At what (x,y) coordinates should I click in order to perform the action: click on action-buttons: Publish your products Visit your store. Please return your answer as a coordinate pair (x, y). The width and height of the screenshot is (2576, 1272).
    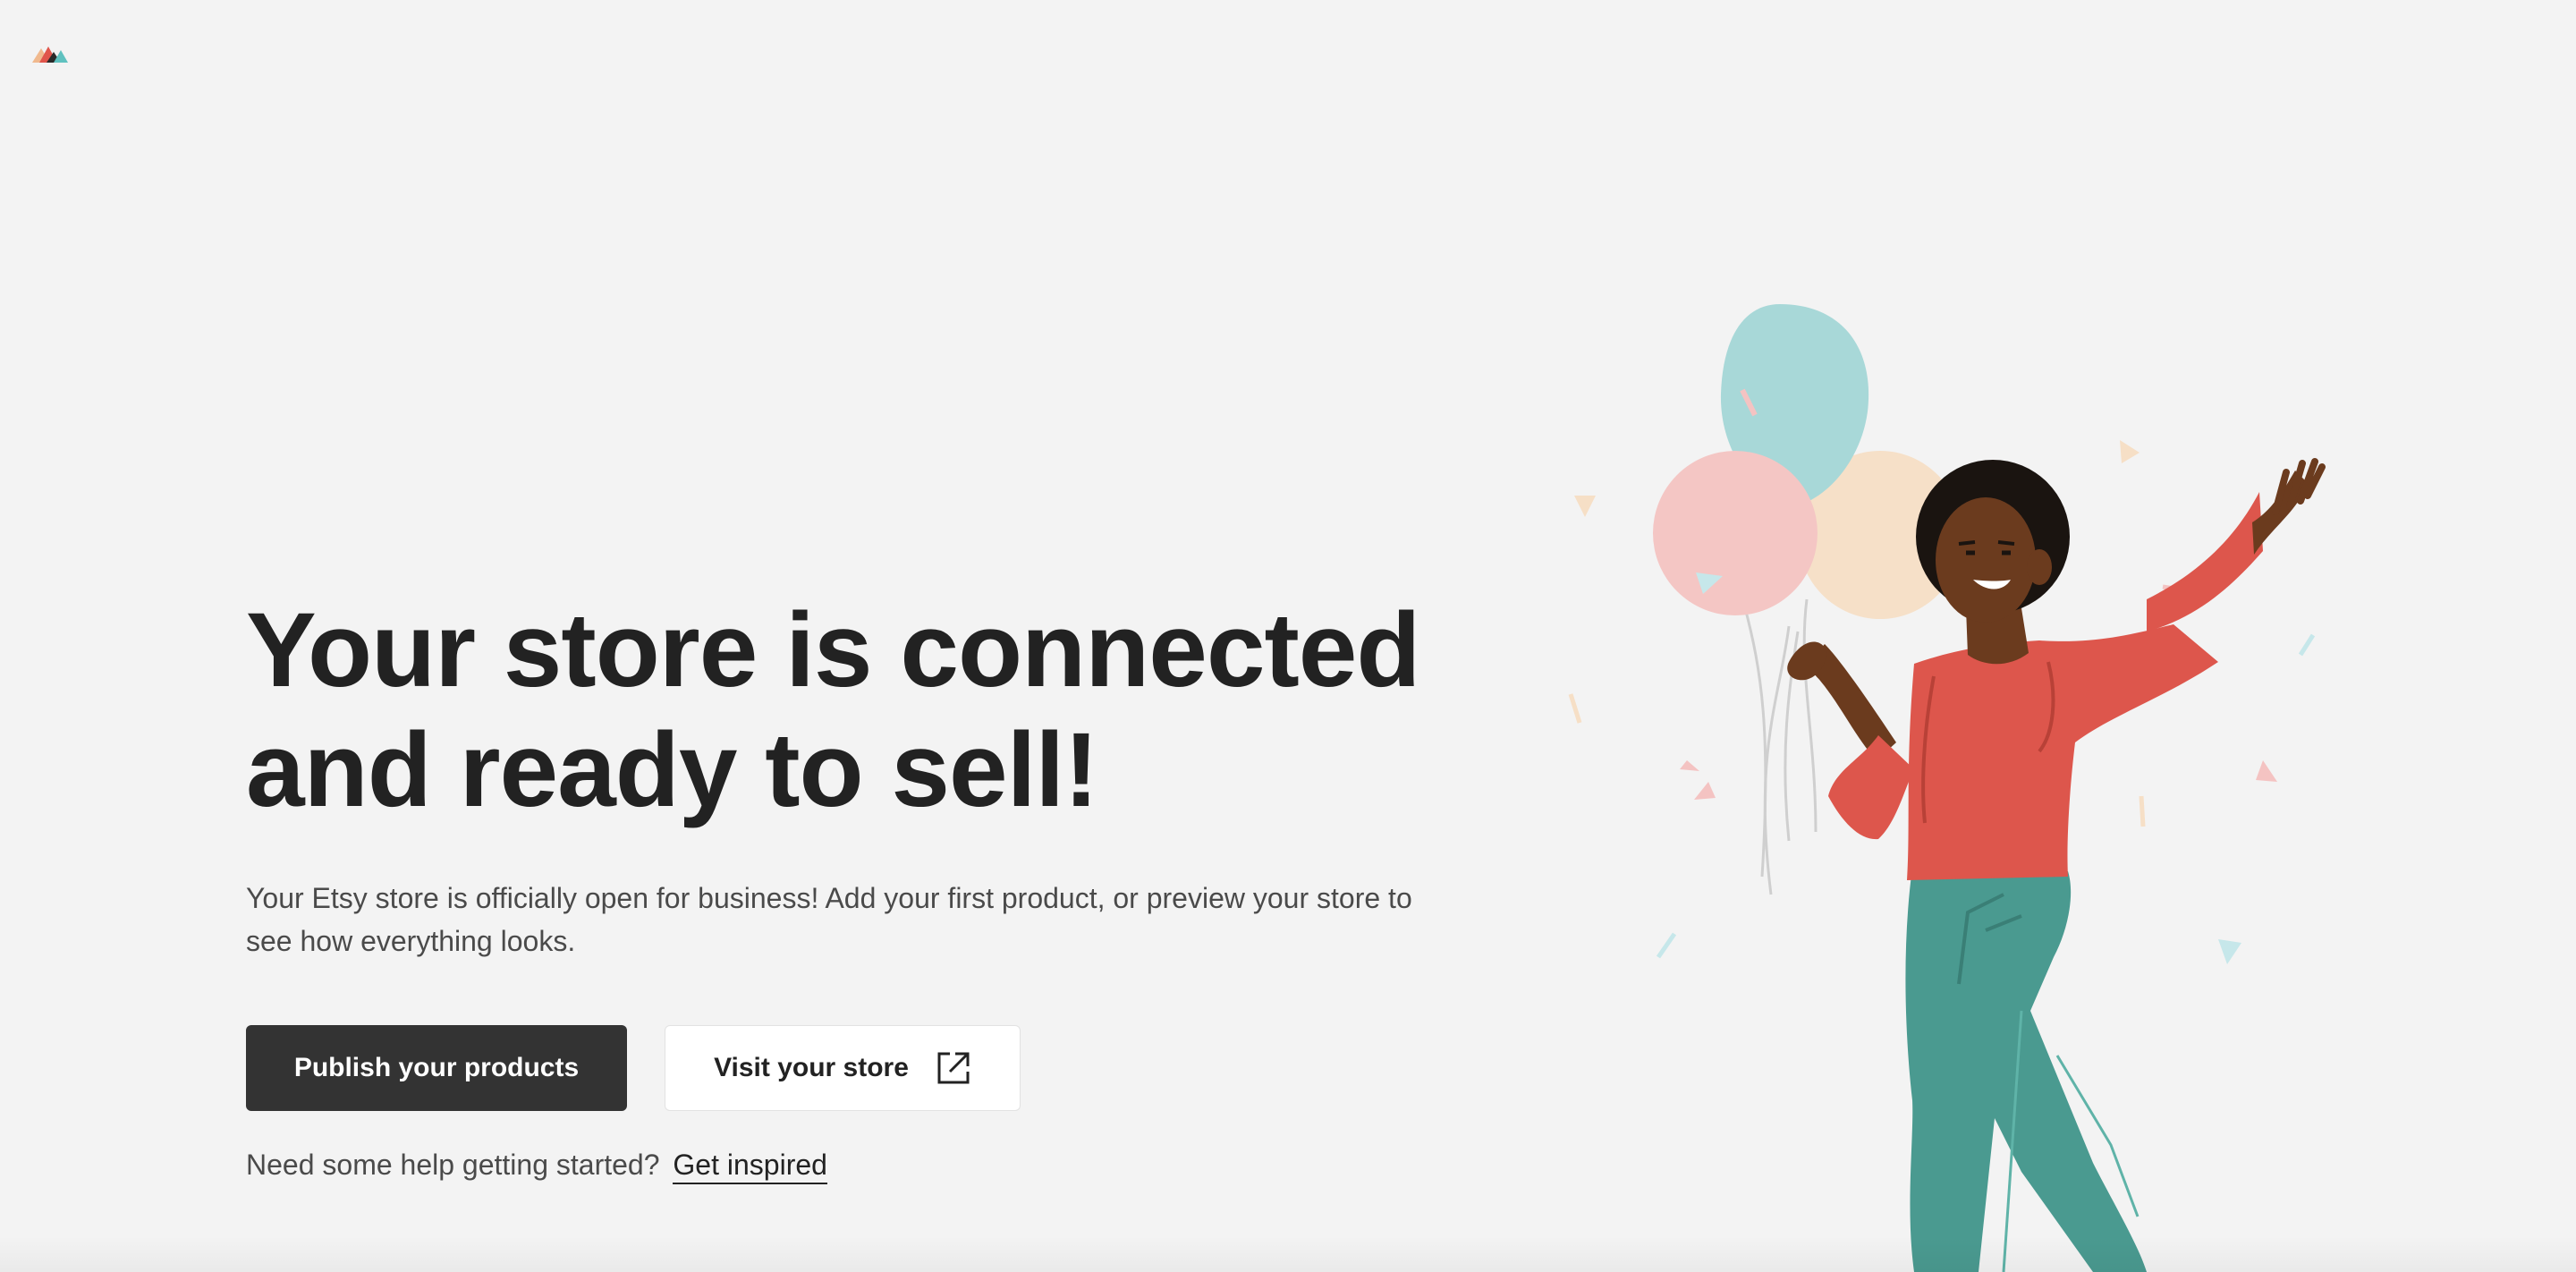
    Looking at the image, I should click on (872, 1068).